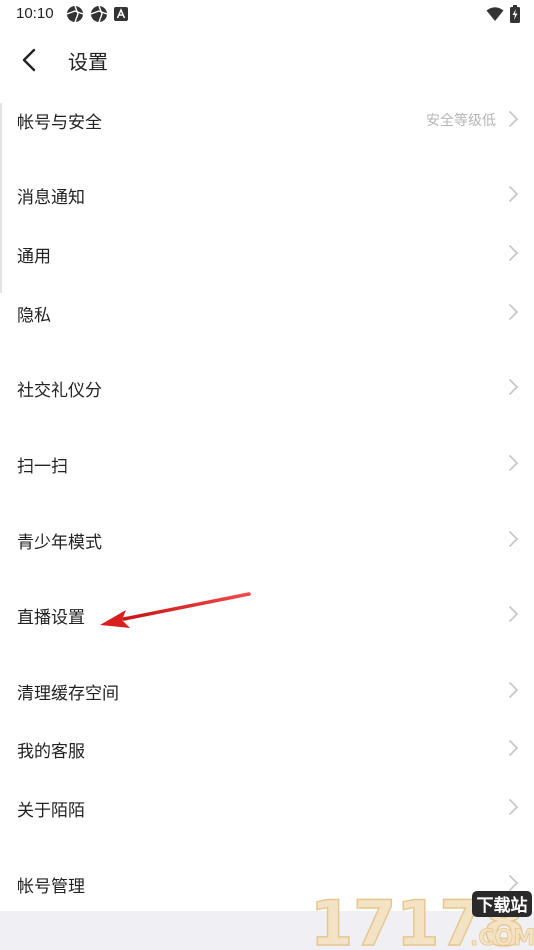 Image resolution: width=534 pixels, height=950 pixels. Describe the element at coordinates (502, 905) in the screenshot. I see `watermark-tagline: 下载站` at that location.